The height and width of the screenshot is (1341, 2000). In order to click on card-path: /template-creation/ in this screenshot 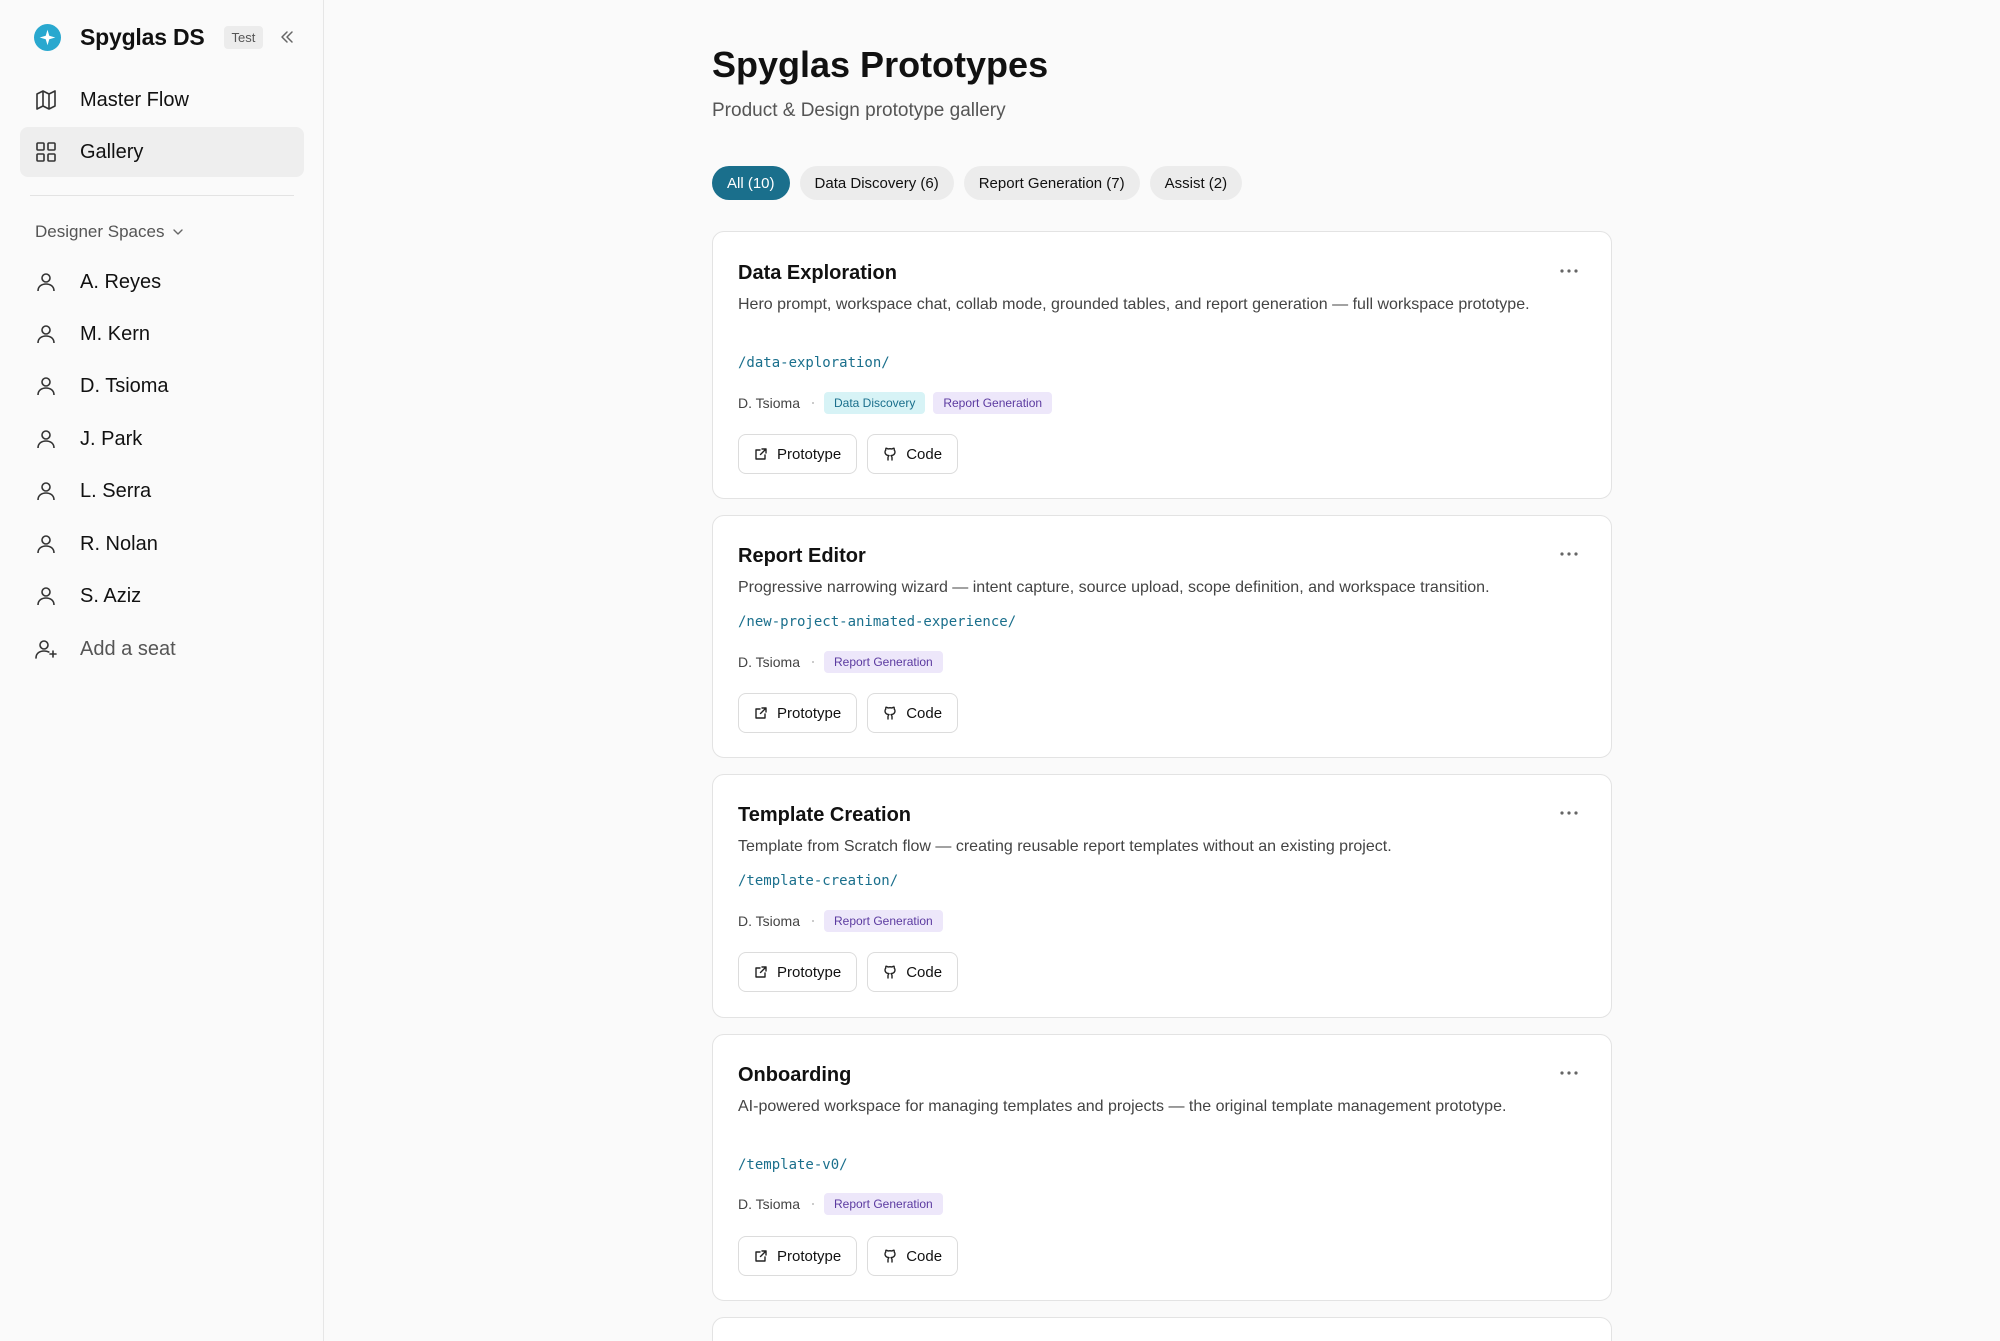, I will do `click(818, 881)`.